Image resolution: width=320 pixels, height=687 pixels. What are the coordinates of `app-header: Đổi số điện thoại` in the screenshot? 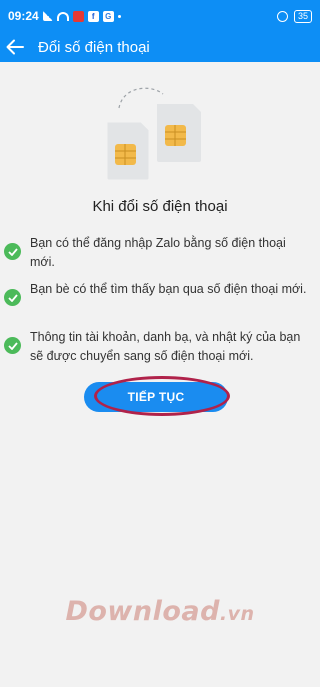 It's located at (160, 47).